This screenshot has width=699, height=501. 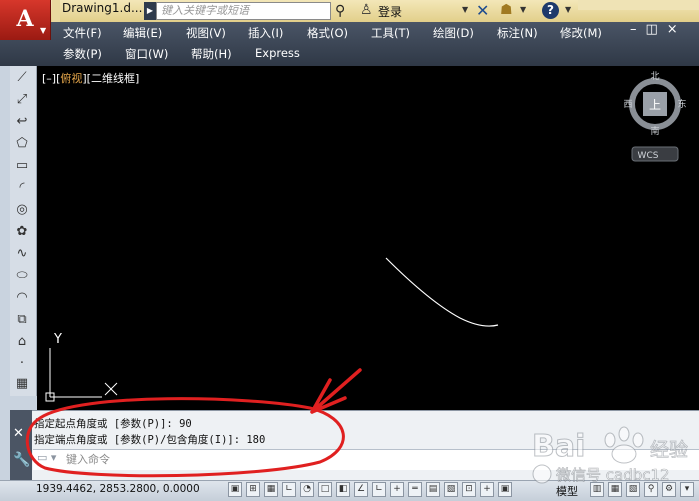 I want to click on paw-icon, so click(x=624, y=445).